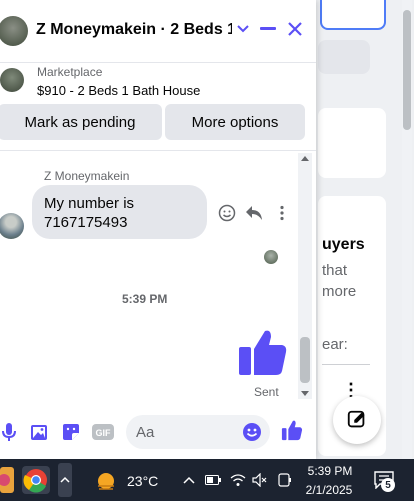 This screenshot has height=501, width=414. What do you see at coordinates (86, 222) in the screenshot?
I see `message-text: 7167175493` at bounding box center [86, 222].